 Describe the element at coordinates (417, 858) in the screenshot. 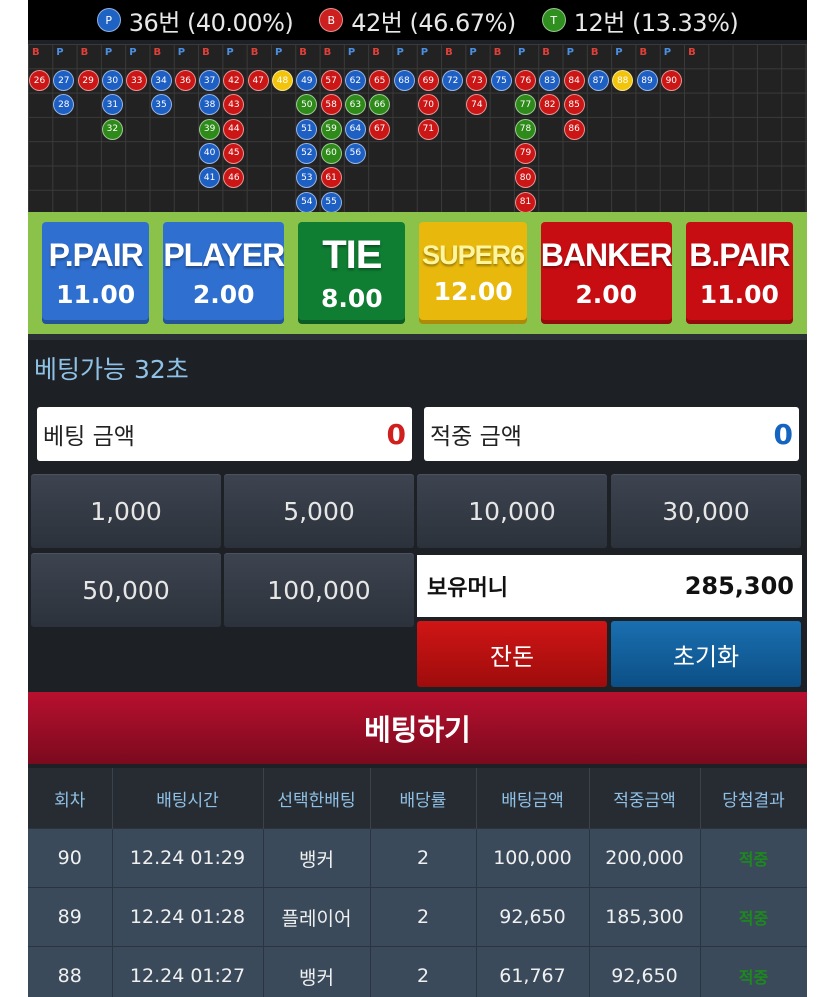

I see `table-row: 90 12.24 01:29 뱅커 2 100,000 200,000 적중` at that location.